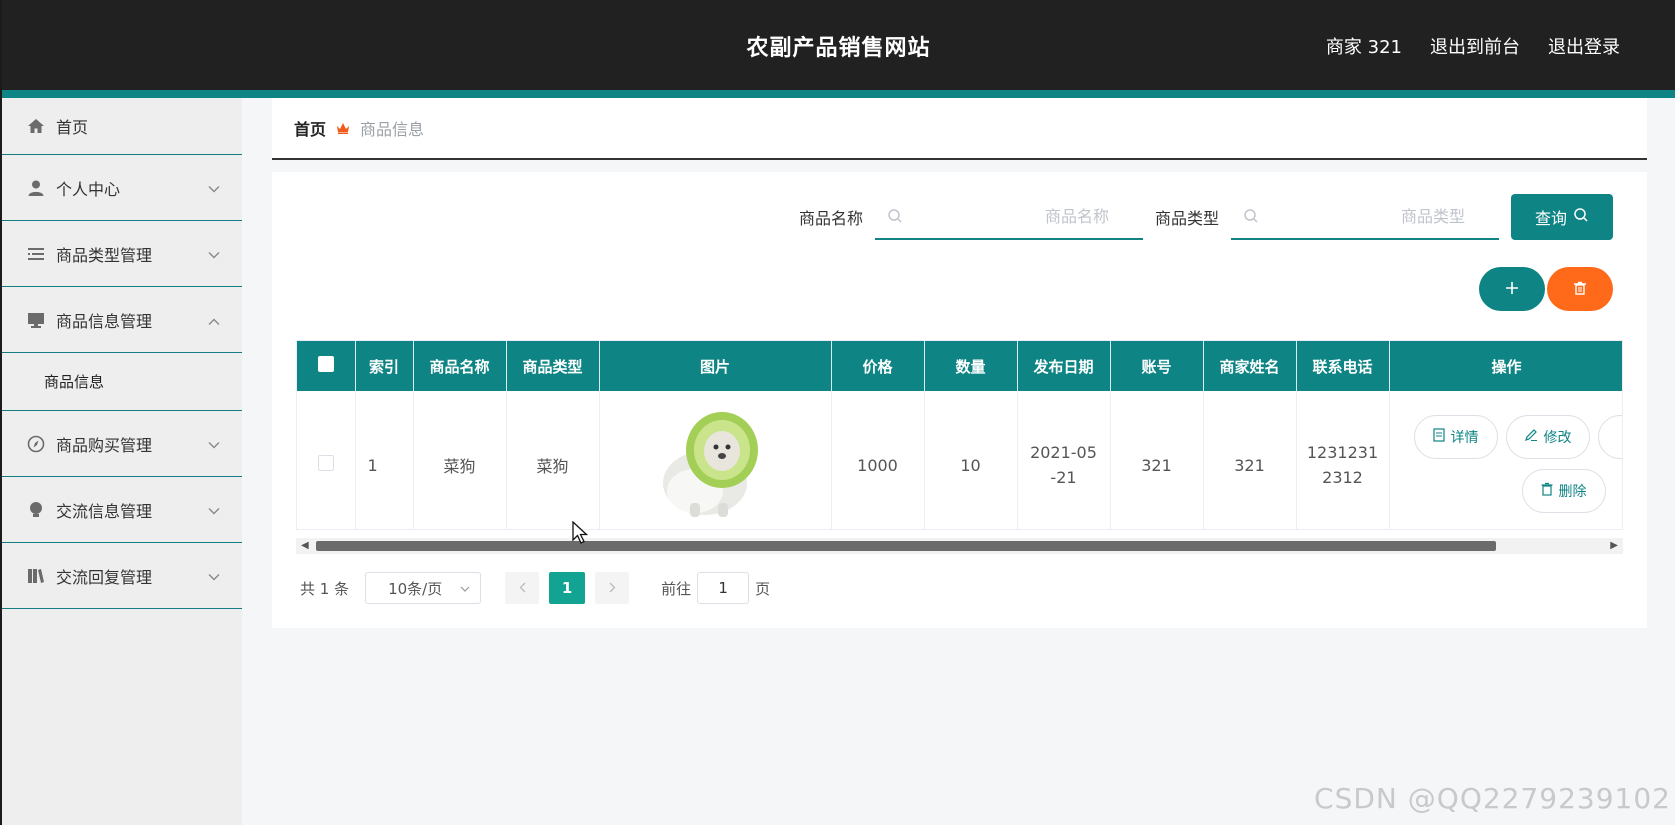 This screenshot has width=1675, height=825. I want to click on page-suffix: 页, so click(763, 588).